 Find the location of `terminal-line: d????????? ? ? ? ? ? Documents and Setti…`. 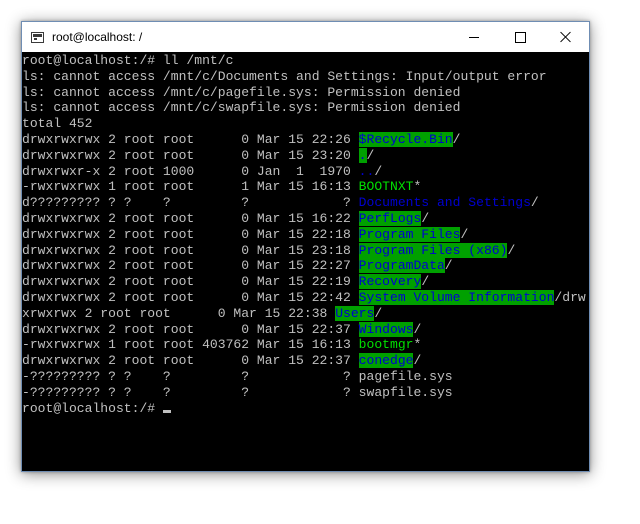

terminal-line: d????????? ? ? ? ? ? Documents and Setti… is located at coordinates (305, 203).